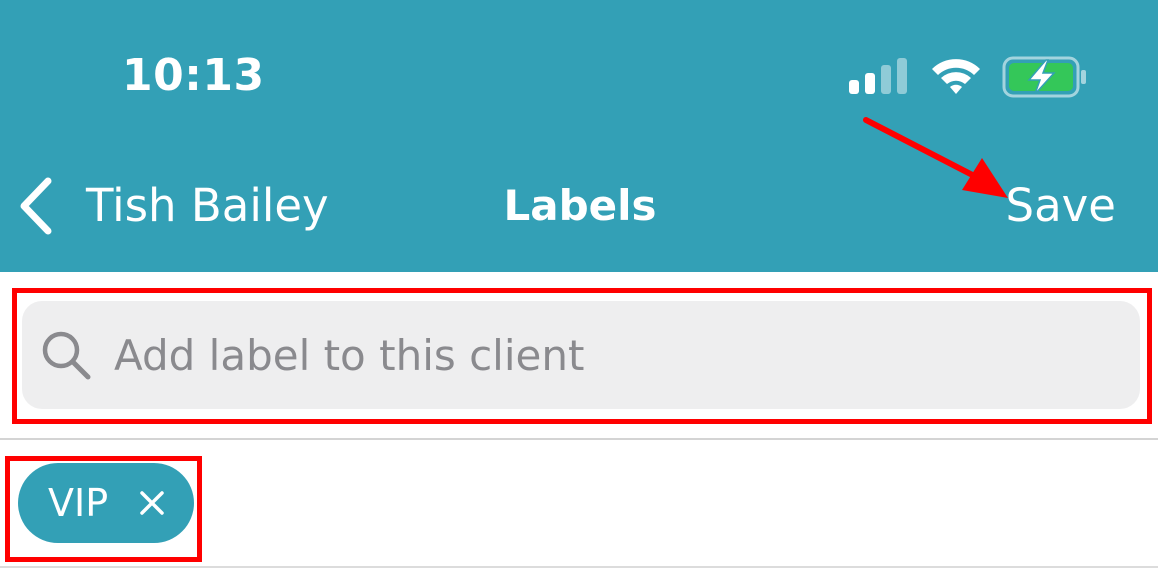  Describe the element at coordinates (878, 76) in the screenshot. I see `cellular-signal-icon` at that location.